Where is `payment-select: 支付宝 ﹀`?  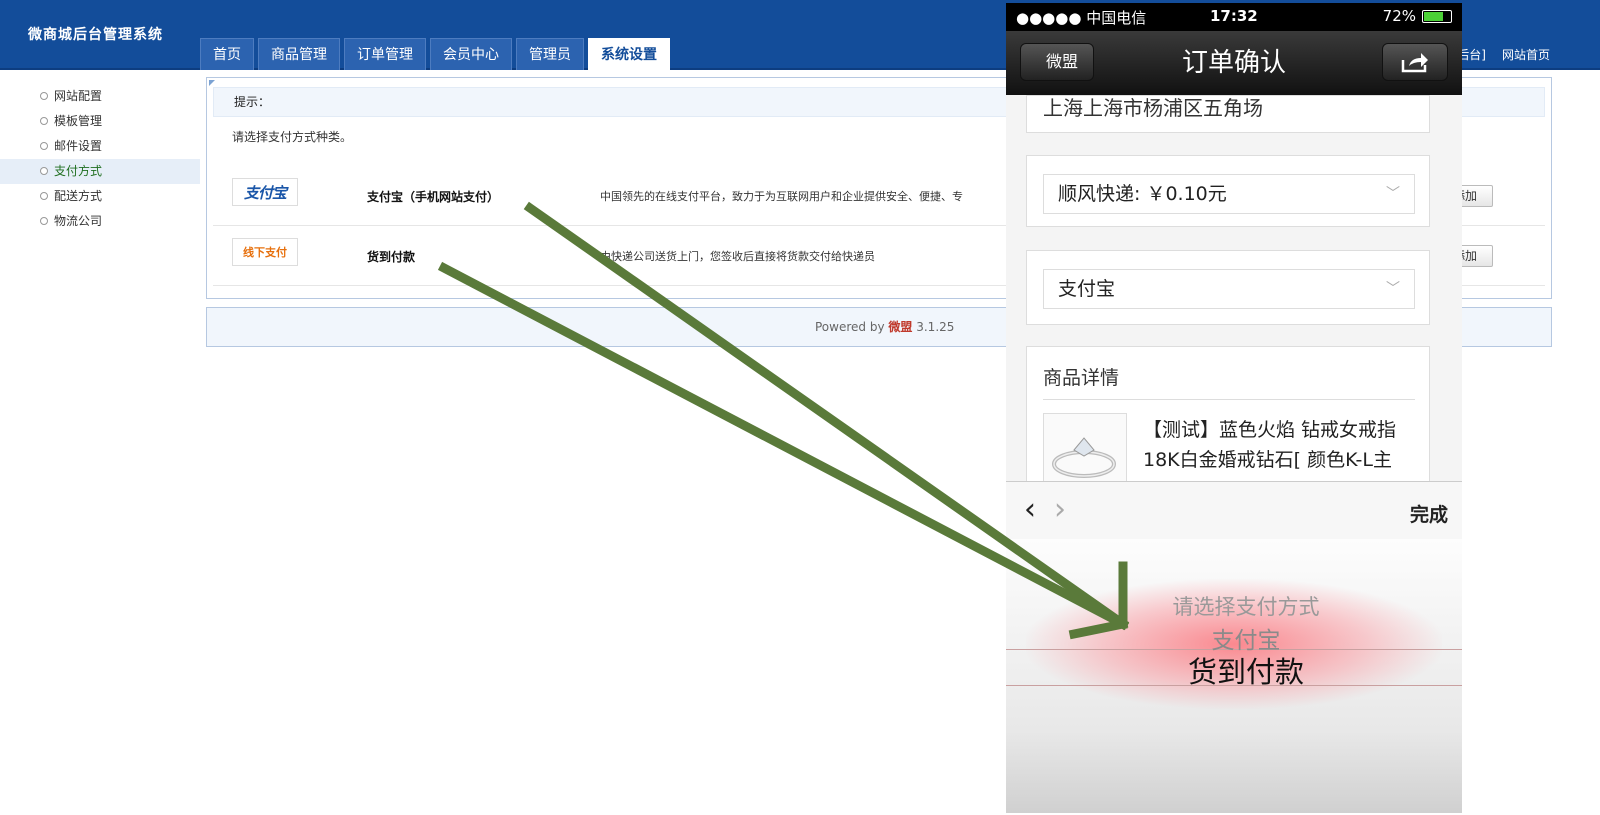
payment-select: 支付宝 ﹀ is located at coordinates (1229, 289).